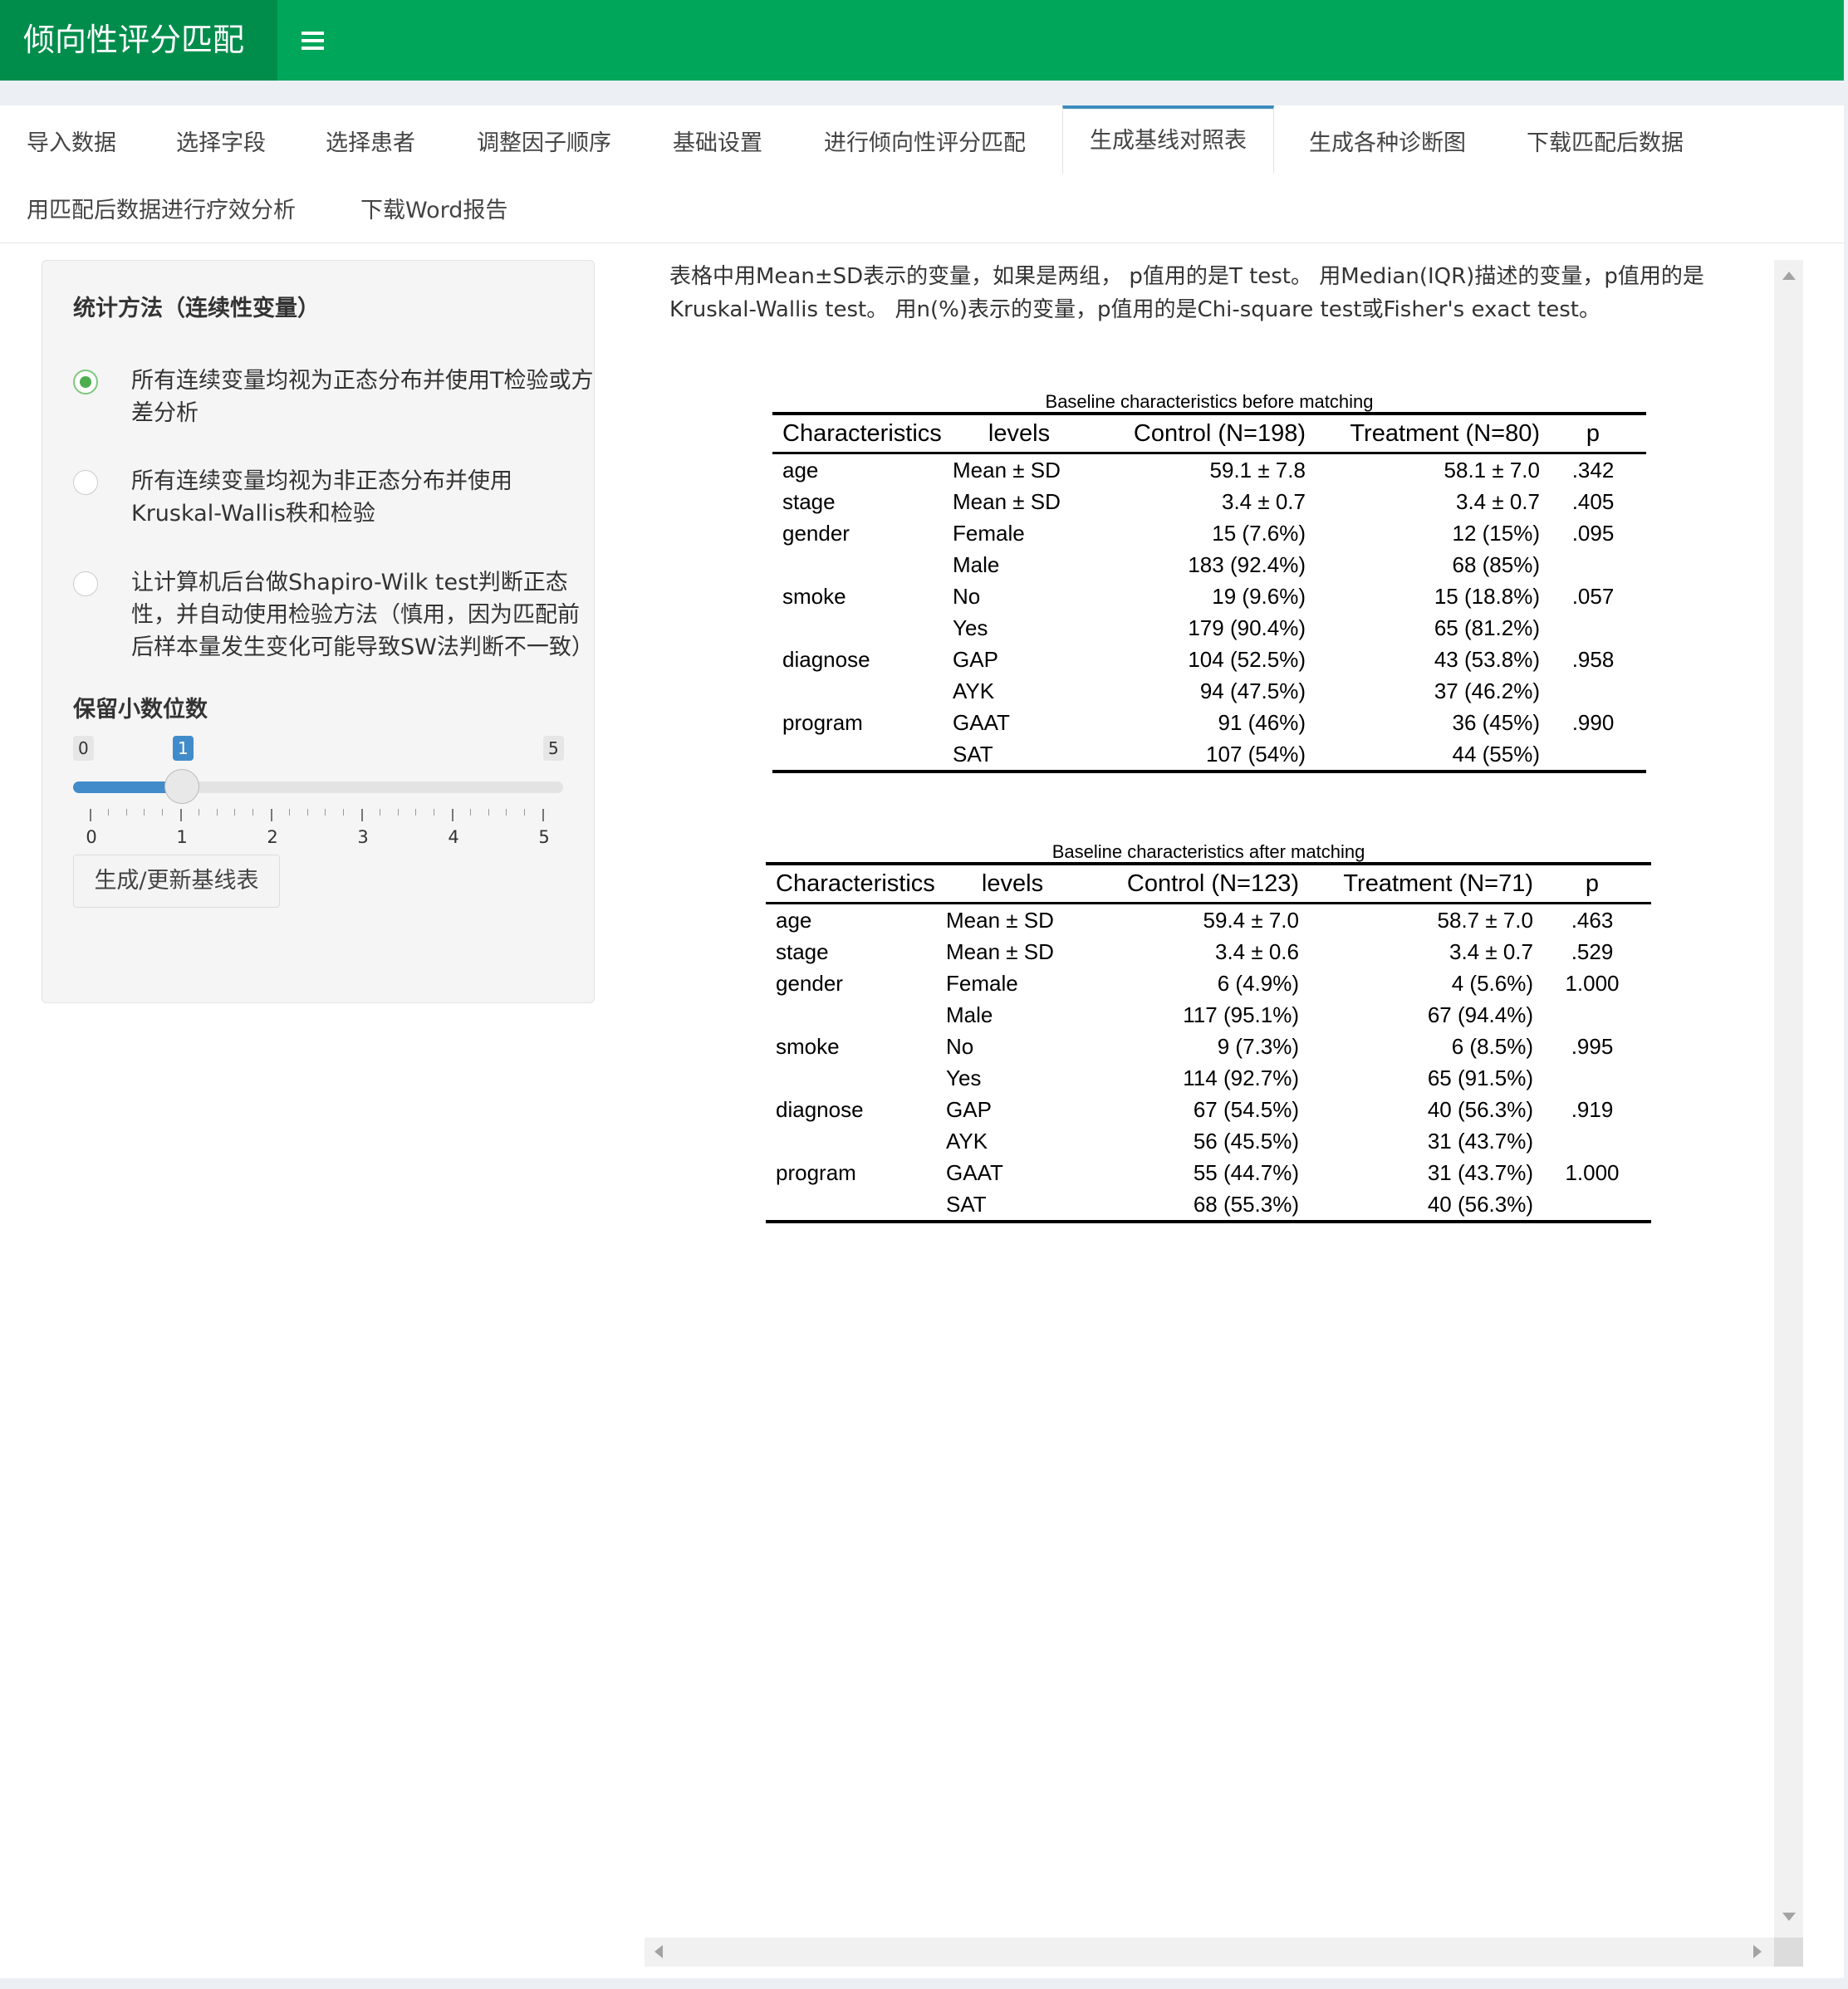 The height and width of the screenshot is (1989, 1848). I want to click on table-cell: Female, so click(982, 983).